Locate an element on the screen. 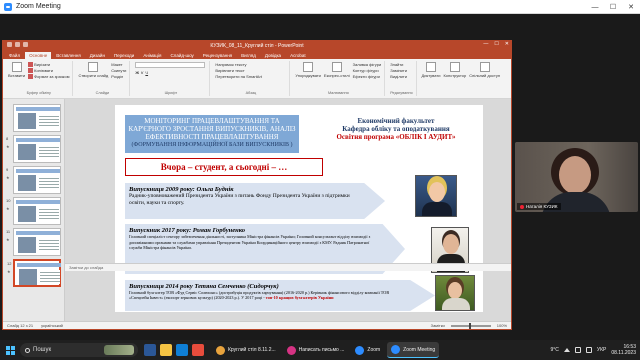  close-button: ✕ is located at coordinates (631, 7).